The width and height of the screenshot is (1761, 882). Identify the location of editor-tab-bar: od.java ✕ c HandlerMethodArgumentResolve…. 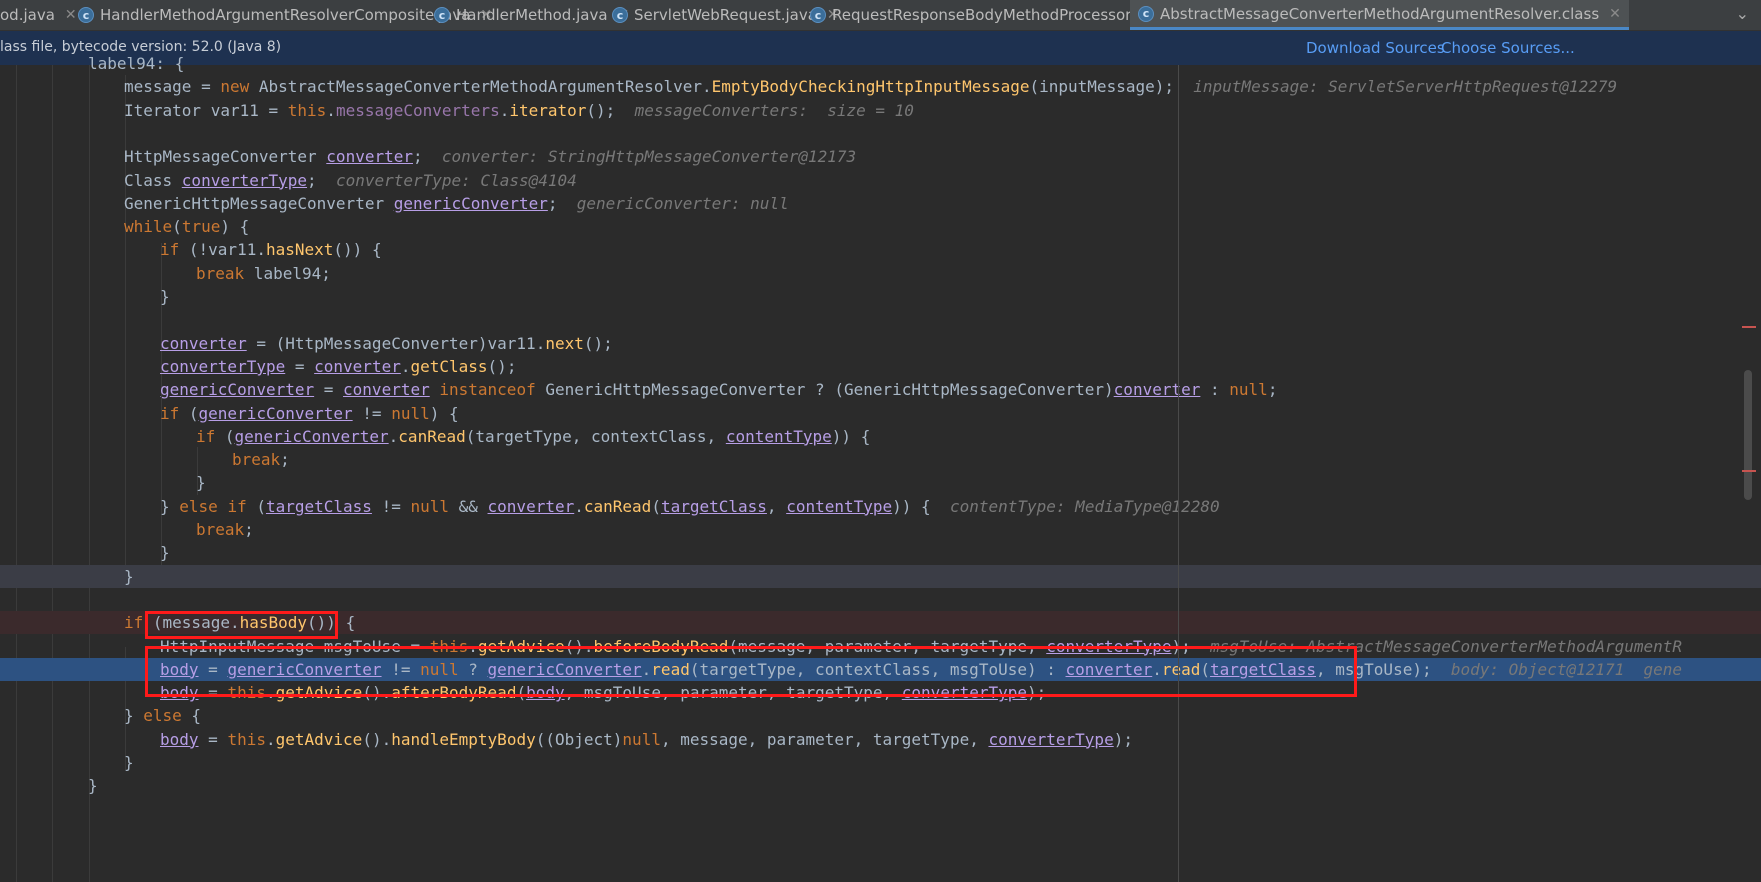
(880, 15).